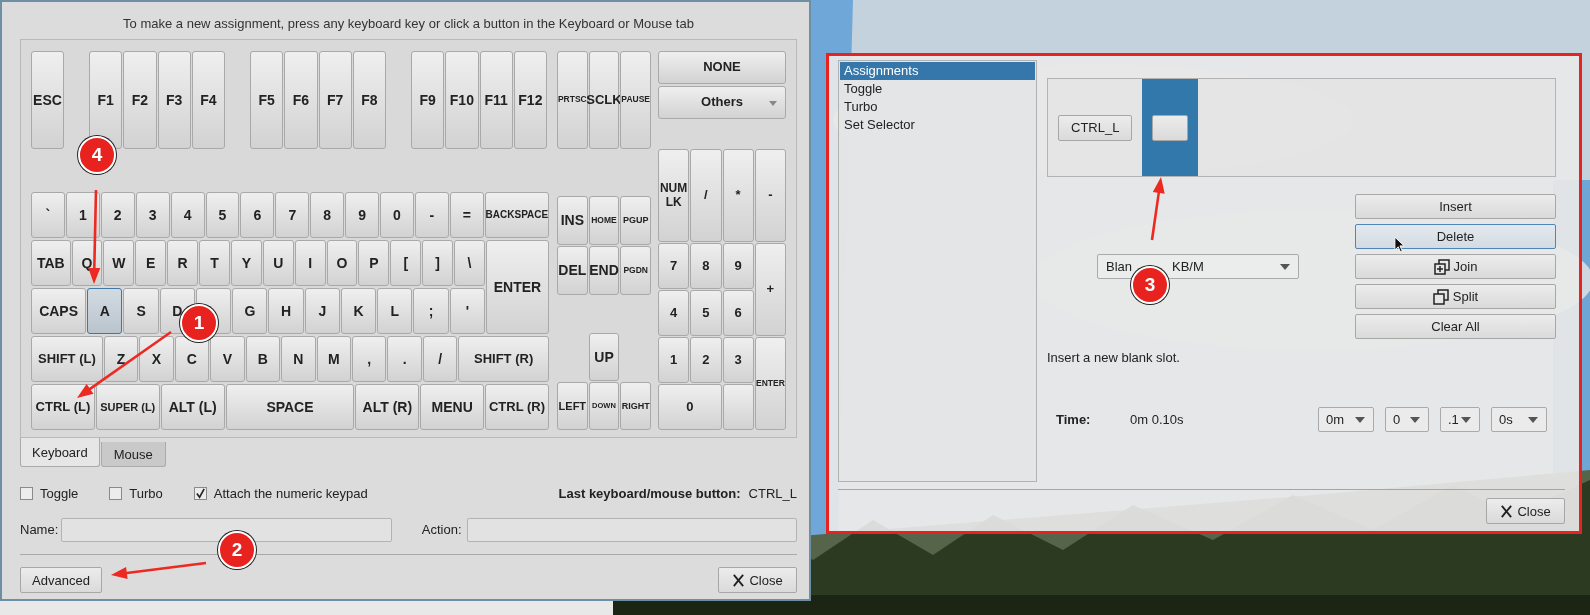  Describe the element at coordinates (469, 263) in the screenshot. I see `key-button: \` at that location.